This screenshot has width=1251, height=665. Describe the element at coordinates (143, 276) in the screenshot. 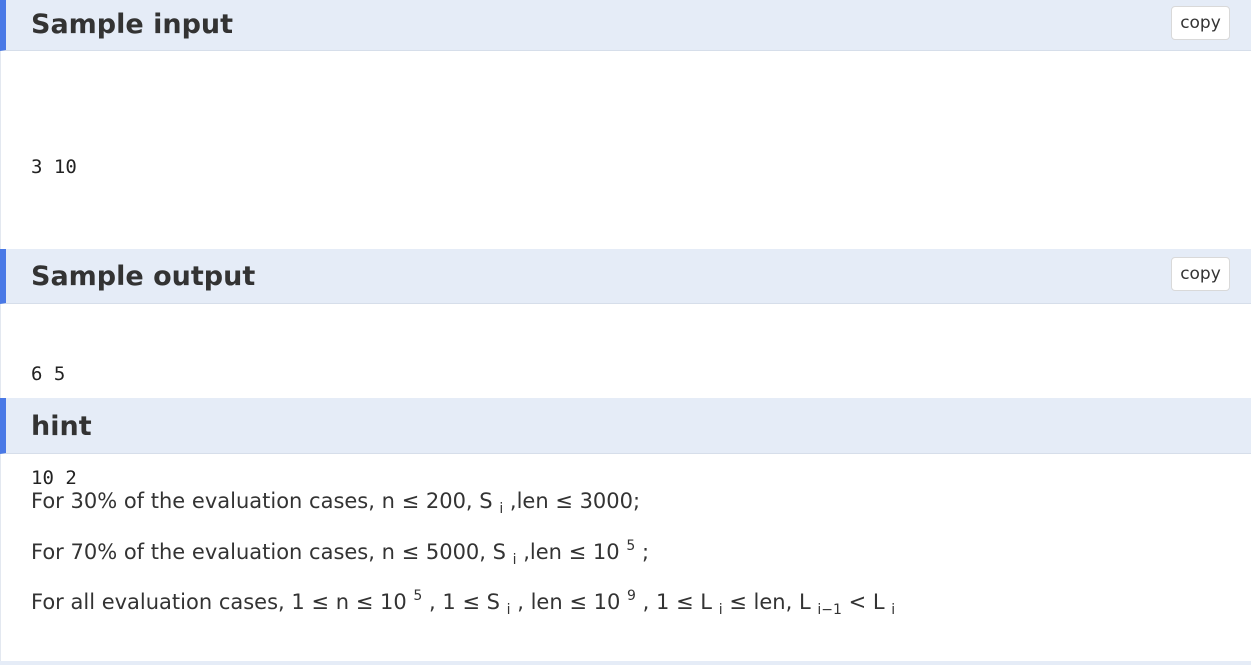

I see `sample-output-title: Sample output` at that location.